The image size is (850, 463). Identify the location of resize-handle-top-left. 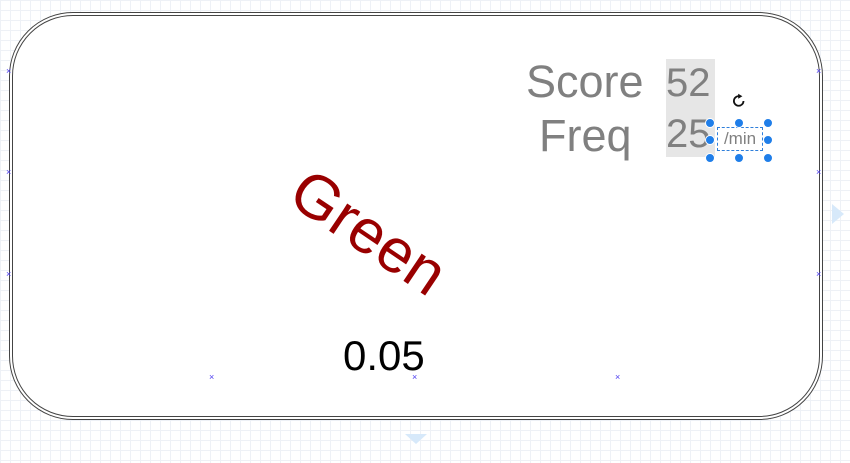
(710, 123).